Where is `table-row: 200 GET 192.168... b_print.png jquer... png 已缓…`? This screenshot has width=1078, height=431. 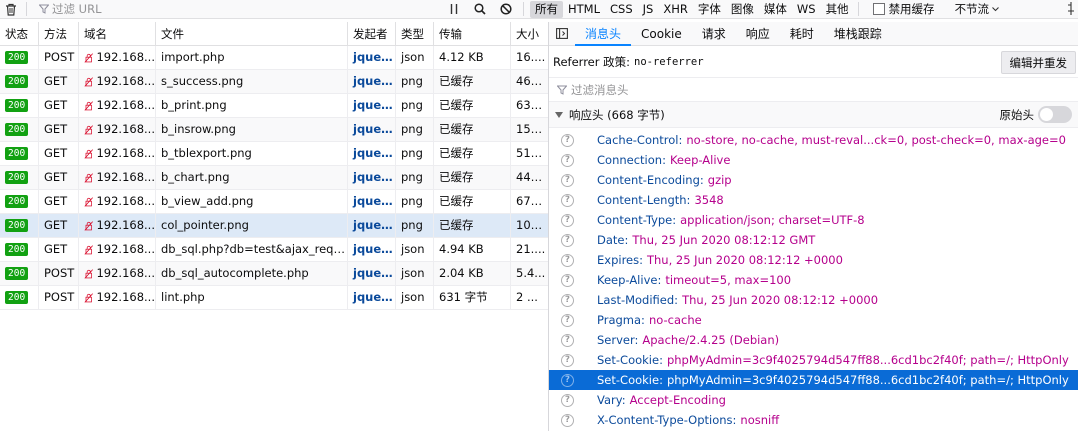
table-row: 200 GET 192.168... b_print.png jquer... png 已缓… is located at coordinates (274, 106).